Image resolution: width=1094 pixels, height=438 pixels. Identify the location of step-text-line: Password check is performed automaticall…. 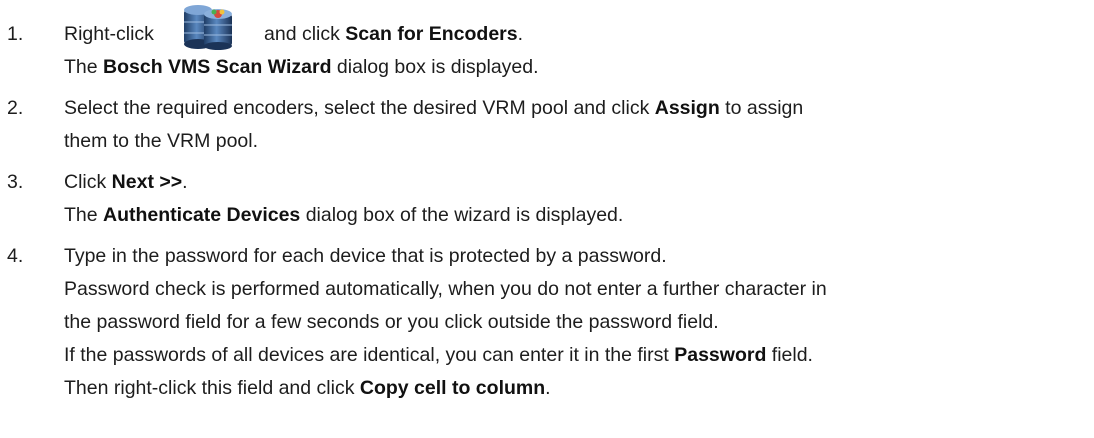
(445, 289).